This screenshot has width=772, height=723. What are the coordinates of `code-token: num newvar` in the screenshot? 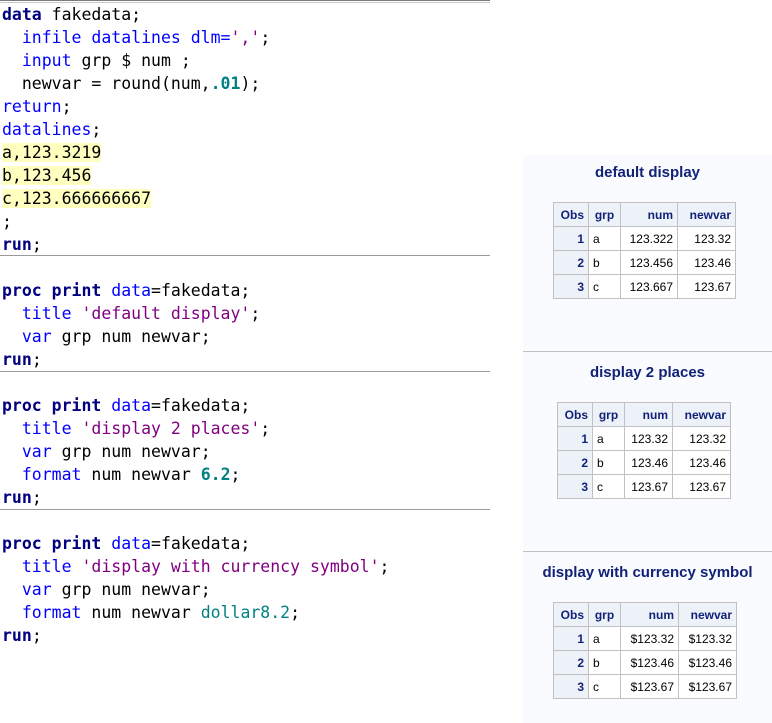 It's located at (141, 612).